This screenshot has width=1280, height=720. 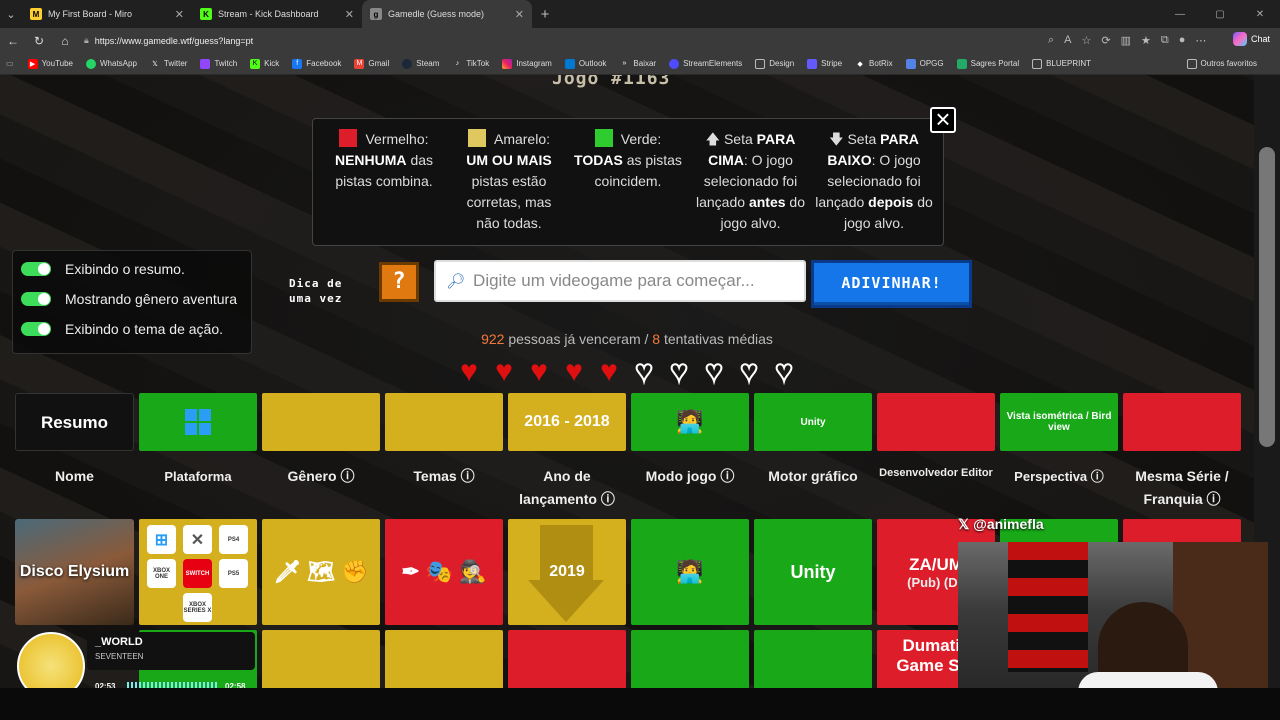 I want to click on kick-icon: K, so click(x=255, y=63).